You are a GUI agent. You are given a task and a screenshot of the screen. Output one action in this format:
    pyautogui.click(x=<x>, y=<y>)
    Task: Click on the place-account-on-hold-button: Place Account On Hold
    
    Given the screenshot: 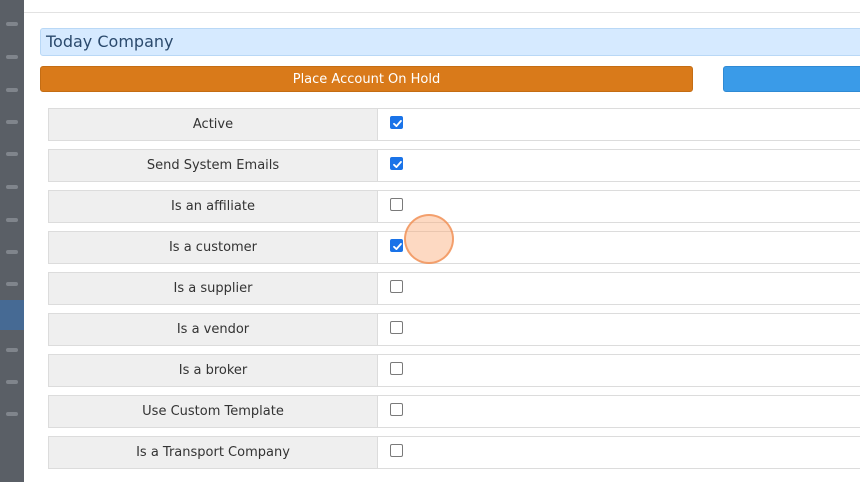 What is the action you would take?
    pyautogui.click(x=366, y=79)
    